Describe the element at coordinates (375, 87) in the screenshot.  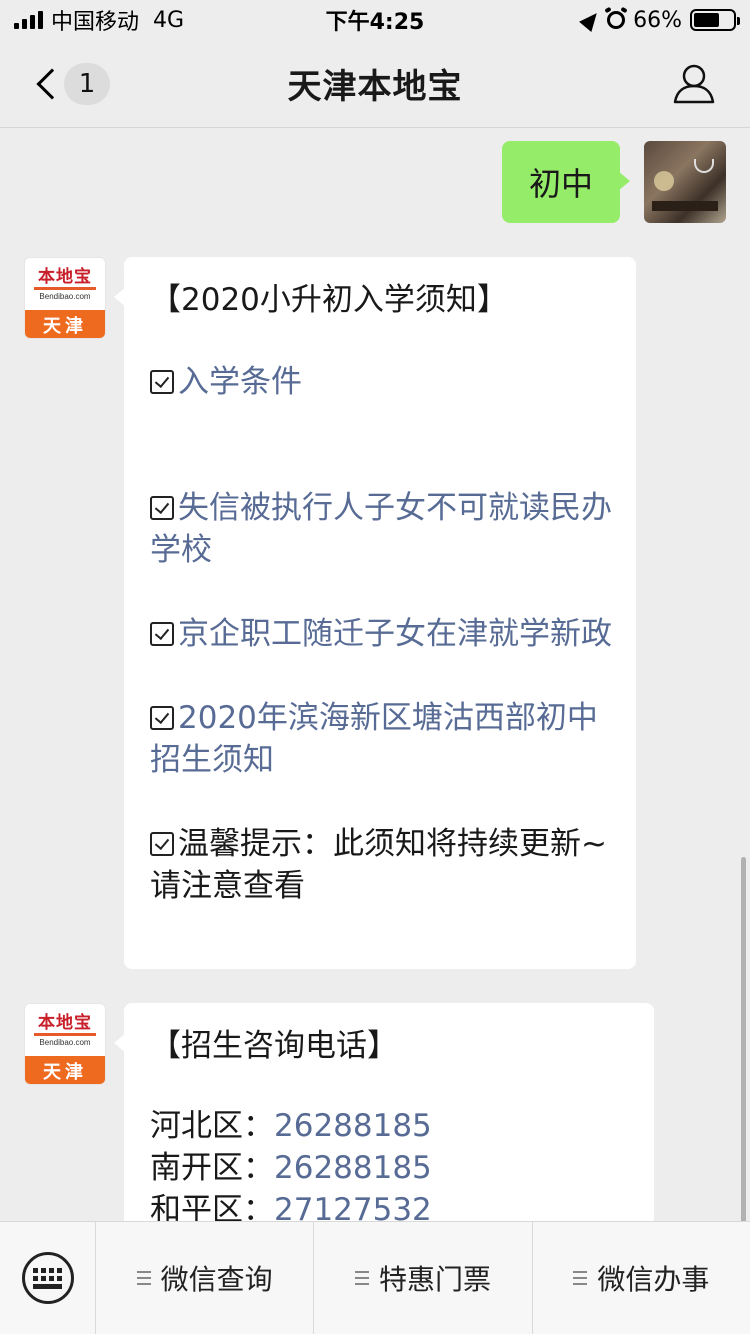
I see `page-title: 天津本地宝` at that location.